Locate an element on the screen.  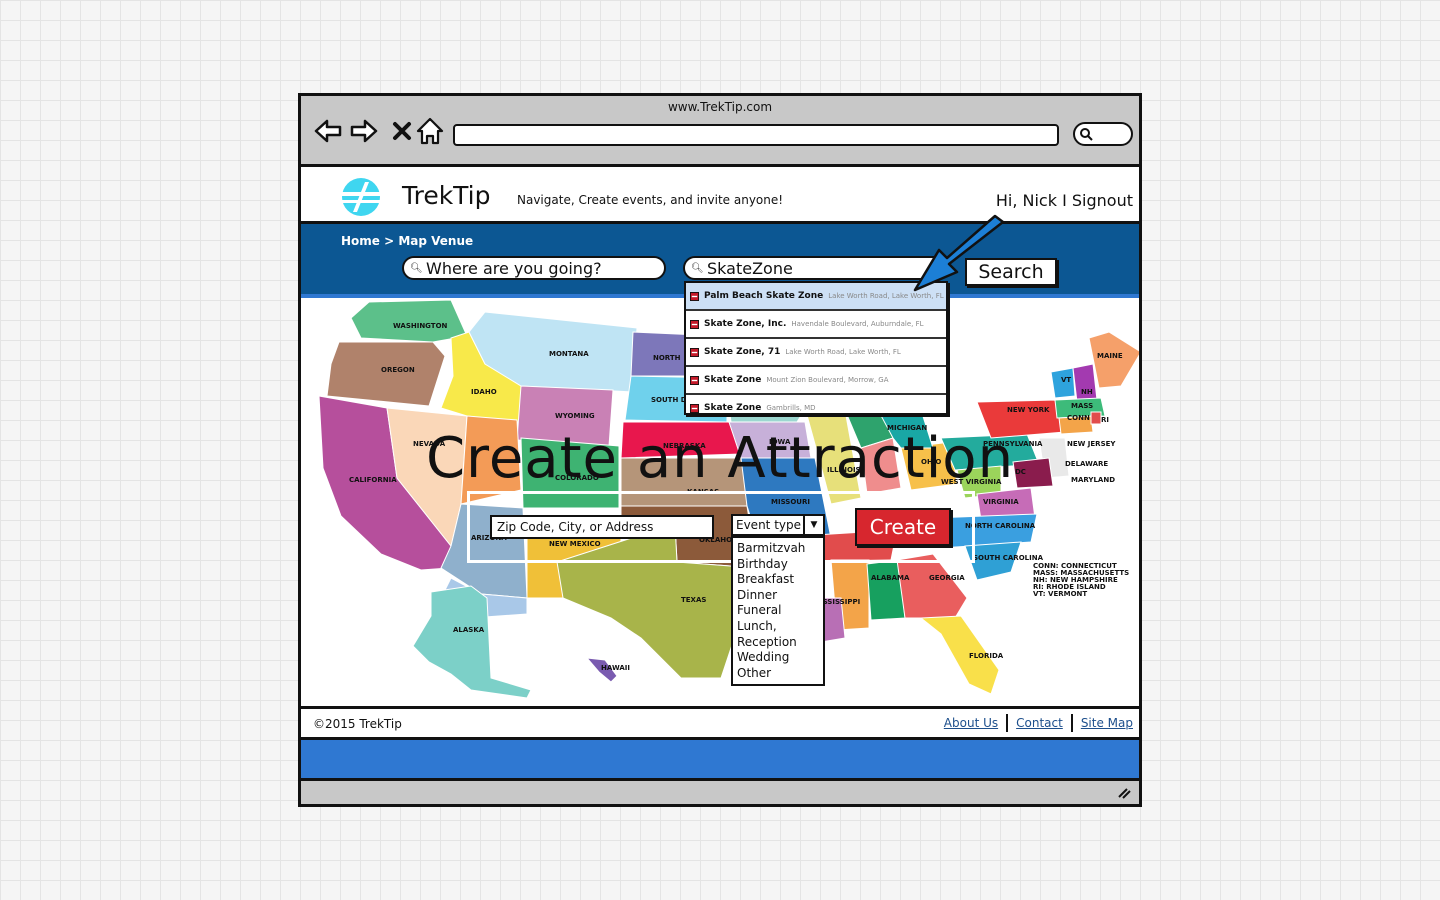
state-label-west-virginia: WEST VIRGINIA is located at coordinates (971, 482).